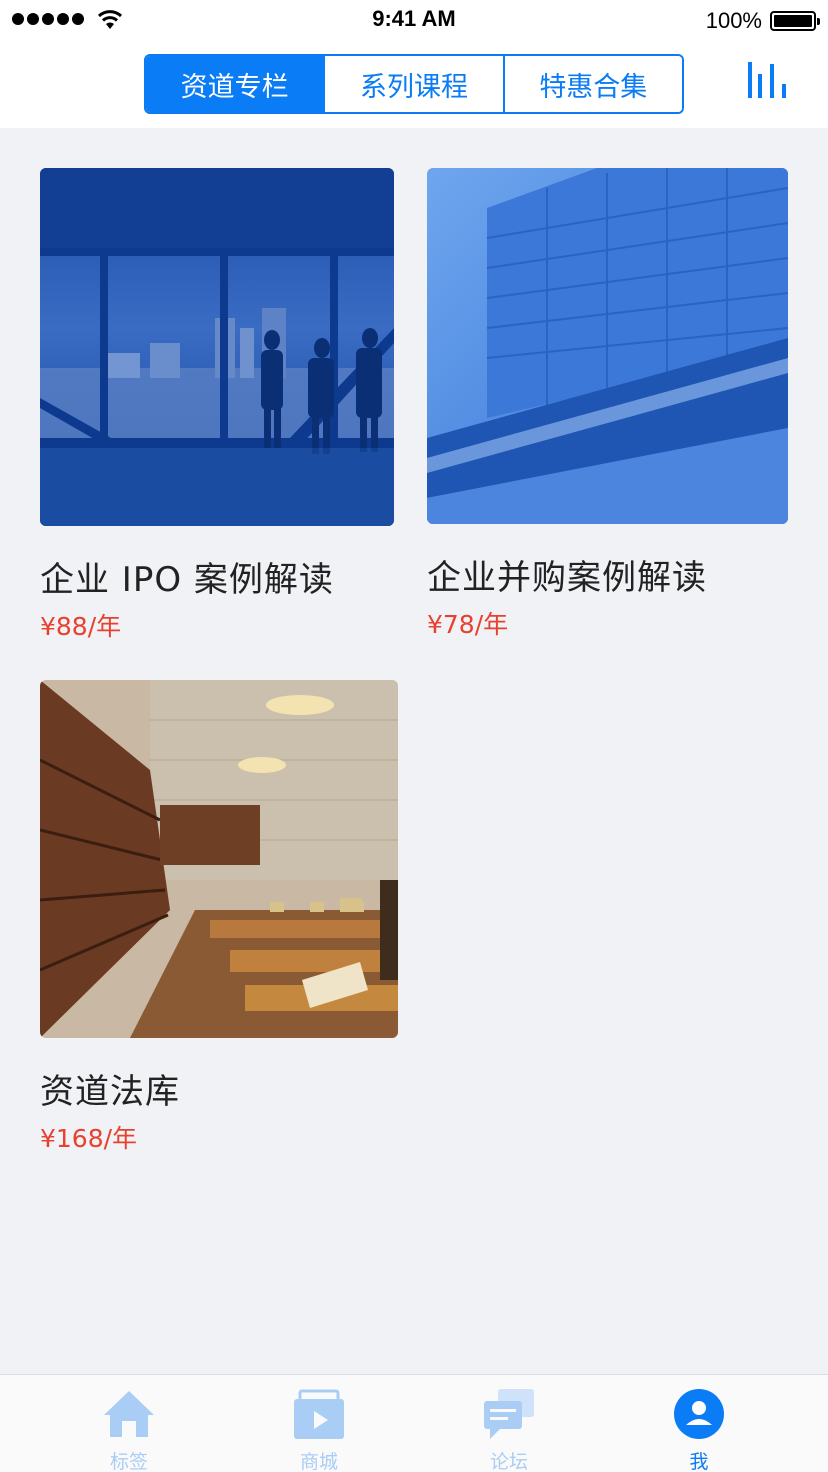  Describe the element at coordinates (187, 580) in the screenshot. I see `product-title: 企业 IPO 案例解读` at that location.